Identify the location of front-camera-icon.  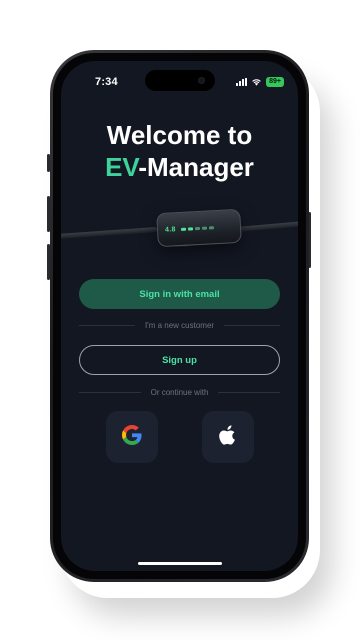
(201, 80).